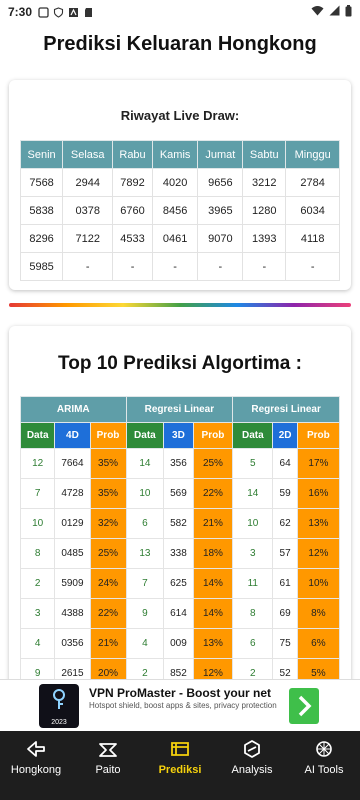 The width and height of the screenshot is (360, 800). I want to click on history-cell: 0461, so click(175, 238).